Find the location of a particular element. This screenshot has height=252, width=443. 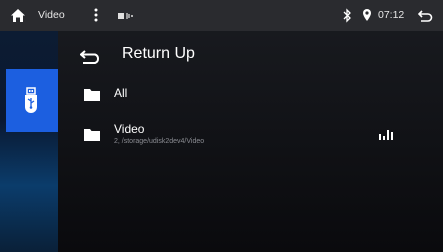

list-item: All is located at coordinates (250, 95).